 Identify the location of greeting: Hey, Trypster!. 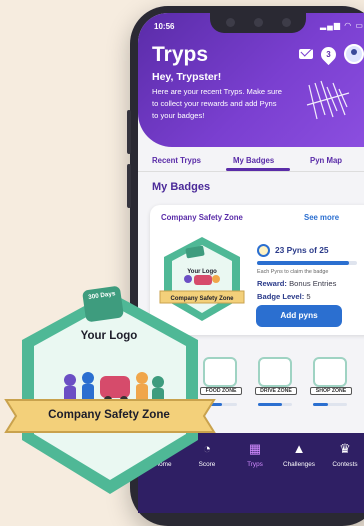
(187, 77).